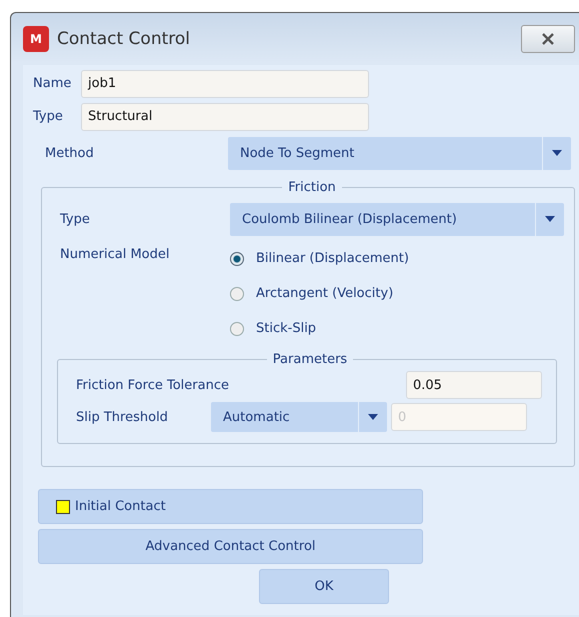 Image resolution: width=579 pixels, height=617 pixels. I want to click on radio-option: Stick-Slip, so click(319, 328).